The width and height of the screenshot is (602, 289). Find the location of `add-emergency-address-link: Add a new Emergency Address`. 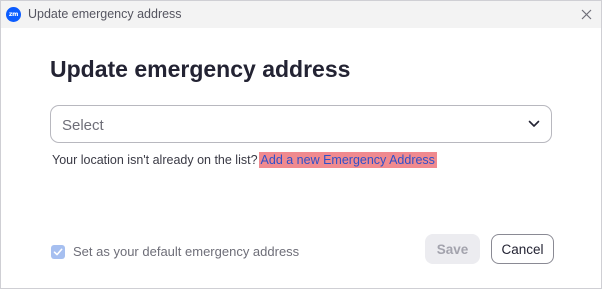

add-emergency-address-link: Add a new Emergency Address is located at coordinates (347, 159).